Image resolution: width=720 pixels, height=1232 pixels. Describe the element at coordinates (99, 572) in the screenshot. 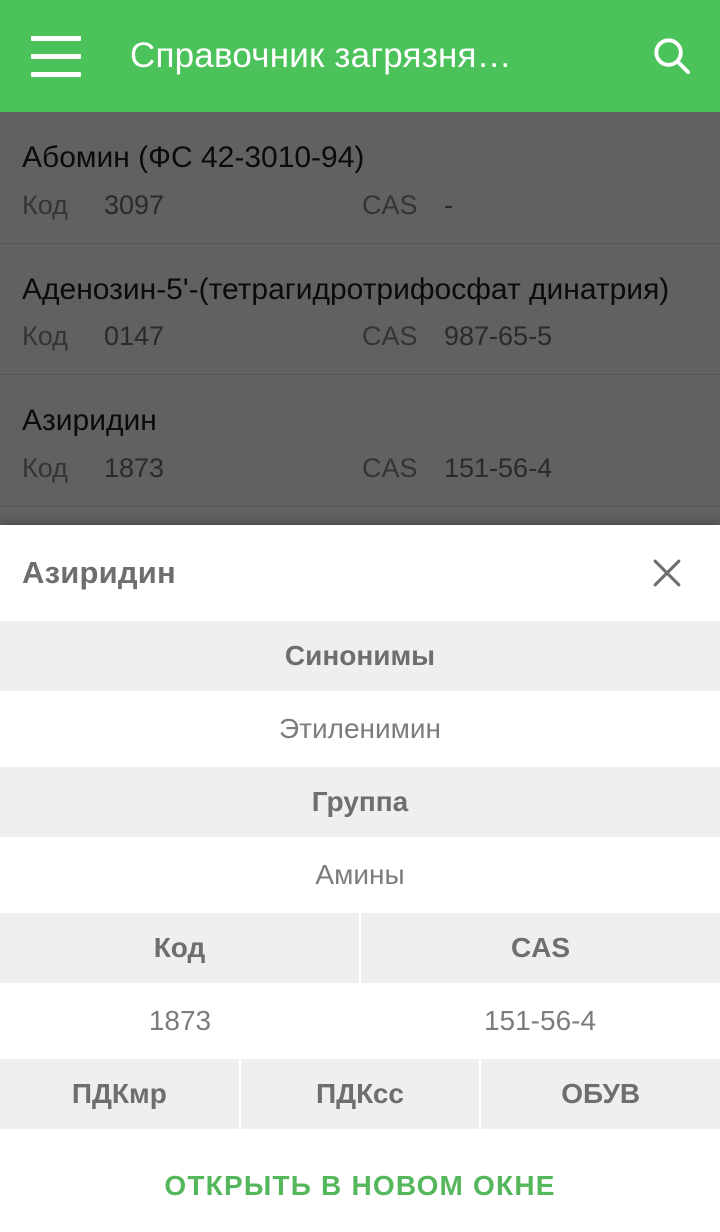

I see `dialog-title: Азиридин` at that location.